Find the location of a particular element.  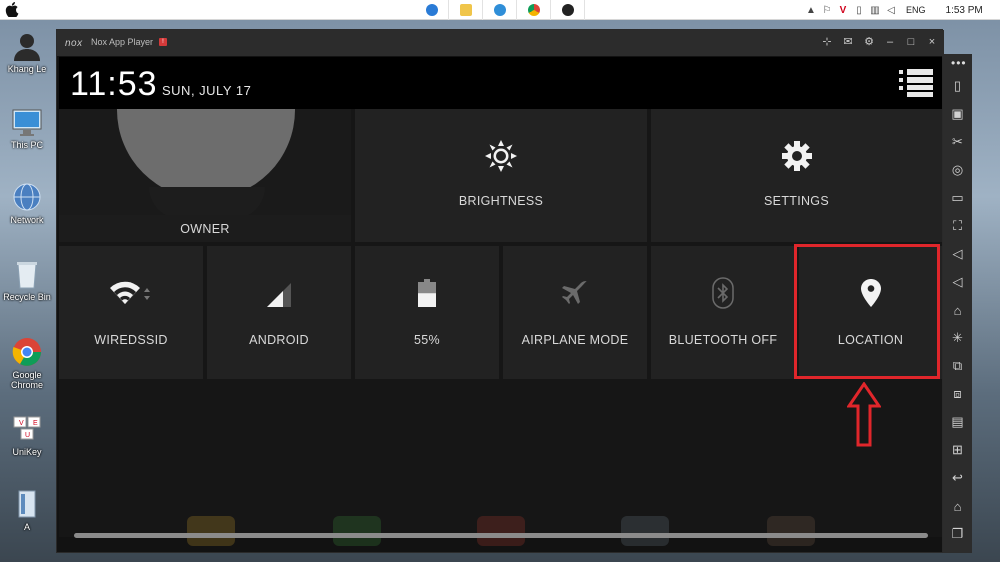

desktop-icon-chrome: Google Chrome is located at coordinates (27, 363).